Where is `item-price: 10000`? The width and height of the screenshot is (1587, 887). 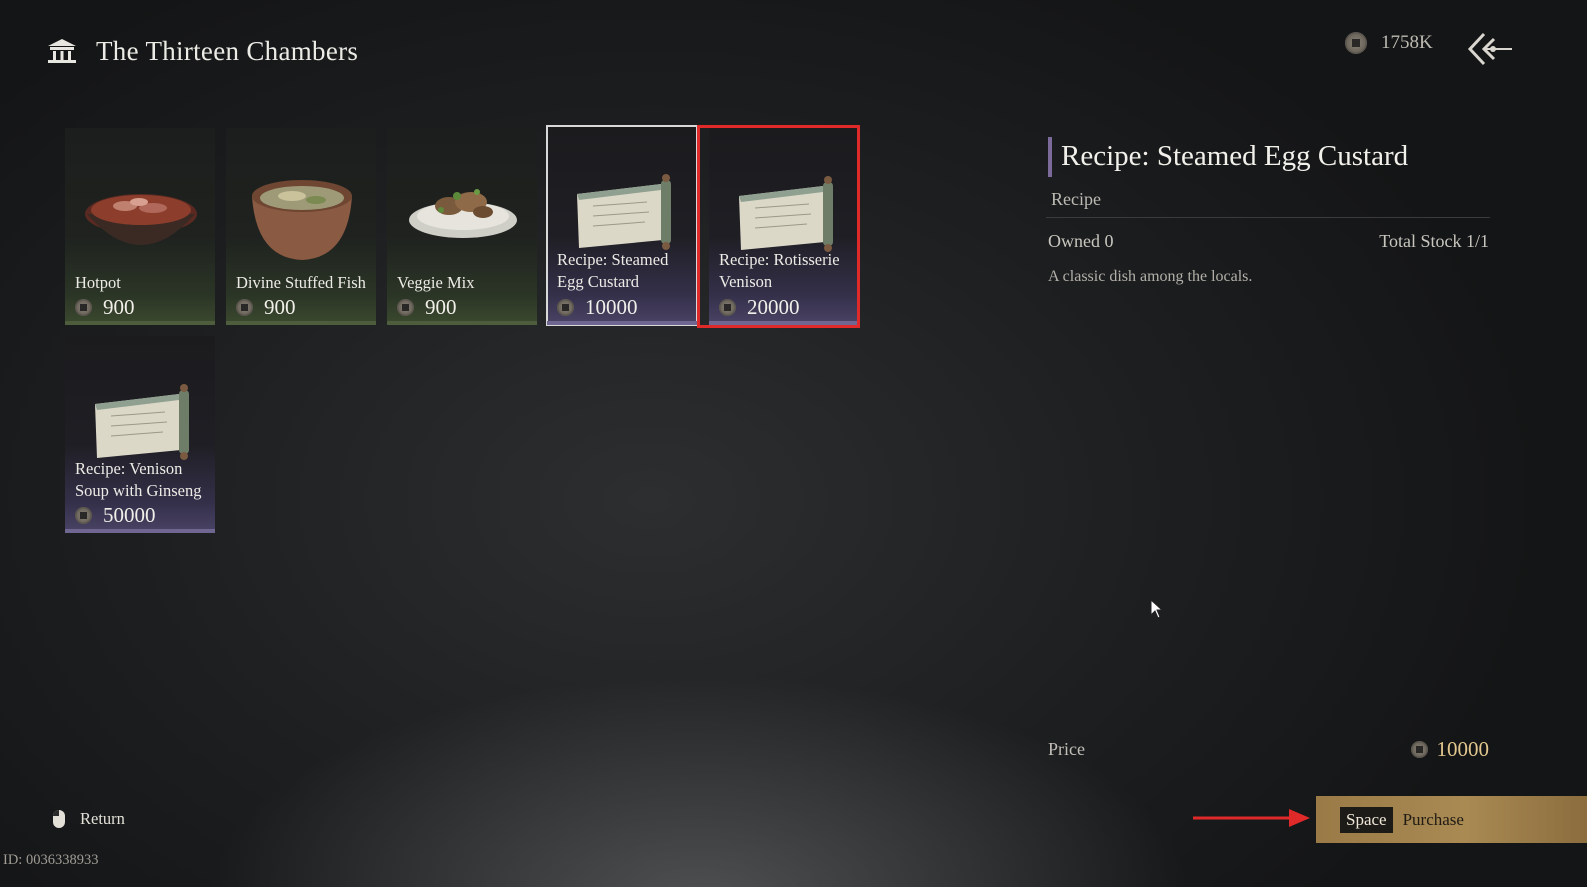 item-price: 10000 is located at coordinates (597, 307).